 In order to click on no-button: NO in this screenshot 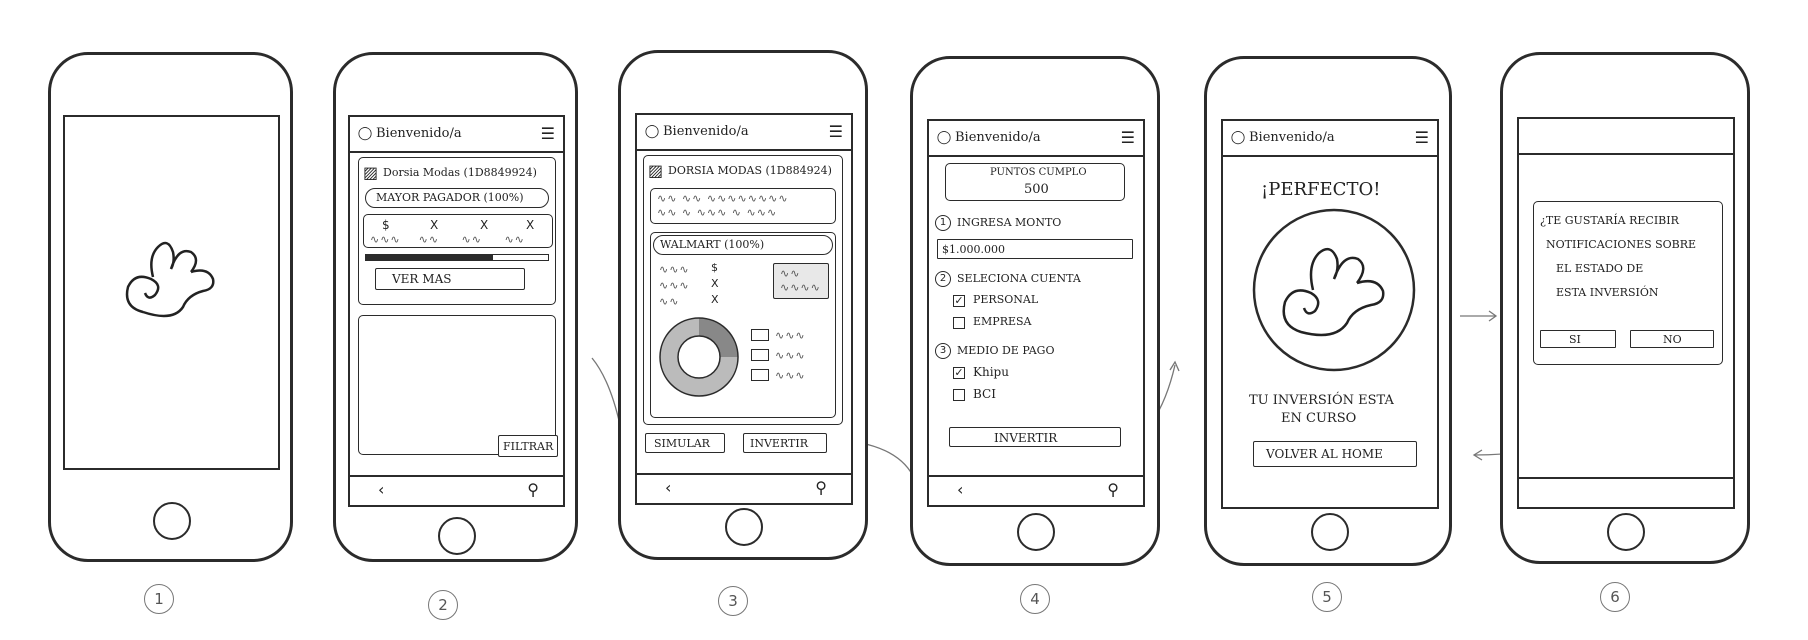, I will do `click(1672, 339)`.